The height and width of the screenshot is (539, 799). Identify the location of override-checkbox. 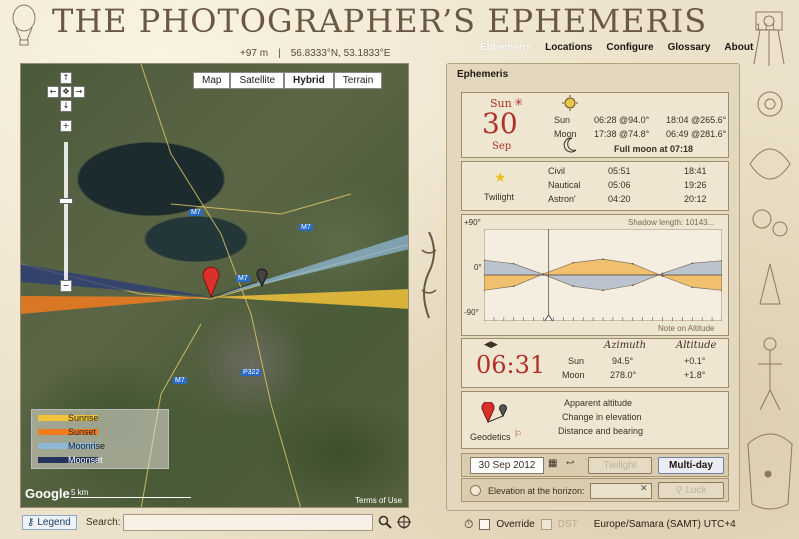
(485, 524).